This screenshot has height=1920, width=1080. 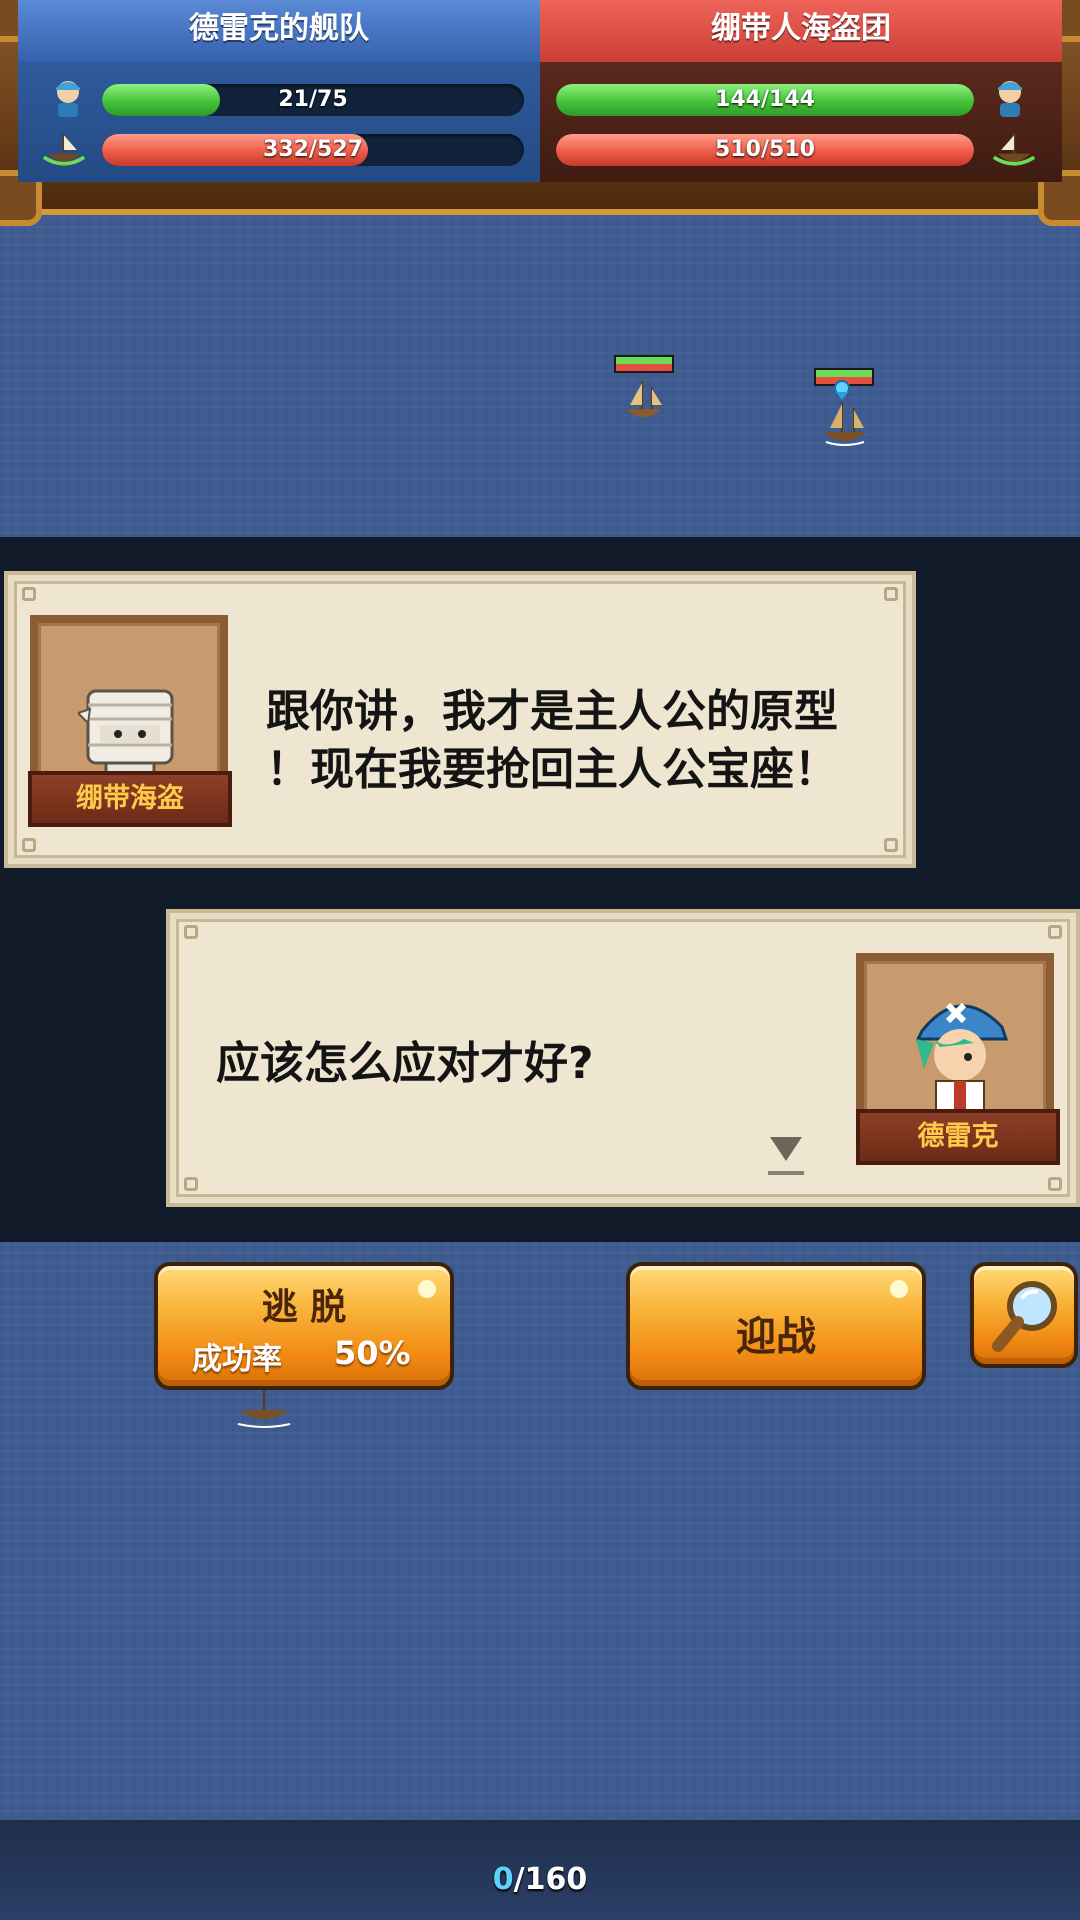 What do you see at coordinates (842, 390) in the screenshot?
I see `target-marker-icon` at bounding box center [842, 390].